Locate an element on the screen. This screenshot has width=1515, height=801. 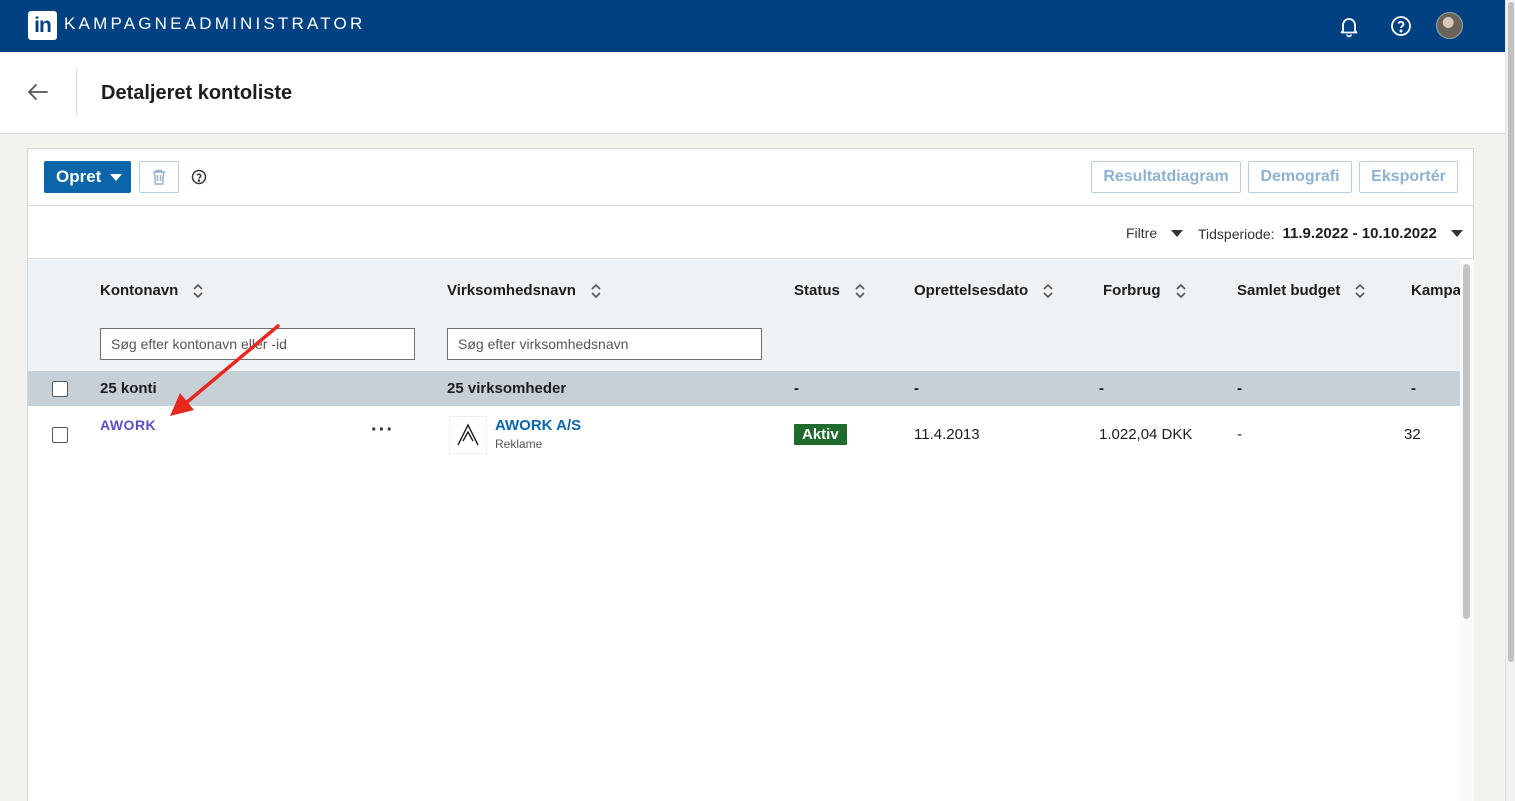
column-header-campaigns: Kampa is located at coordinates (1435, 290).